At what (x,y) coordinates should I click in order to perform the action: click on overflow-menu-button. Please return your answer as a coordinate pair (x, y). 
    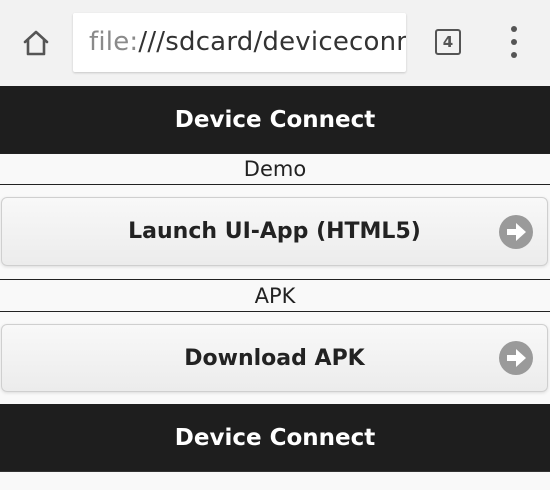
    Looking at the image, I should click on (514, 42).